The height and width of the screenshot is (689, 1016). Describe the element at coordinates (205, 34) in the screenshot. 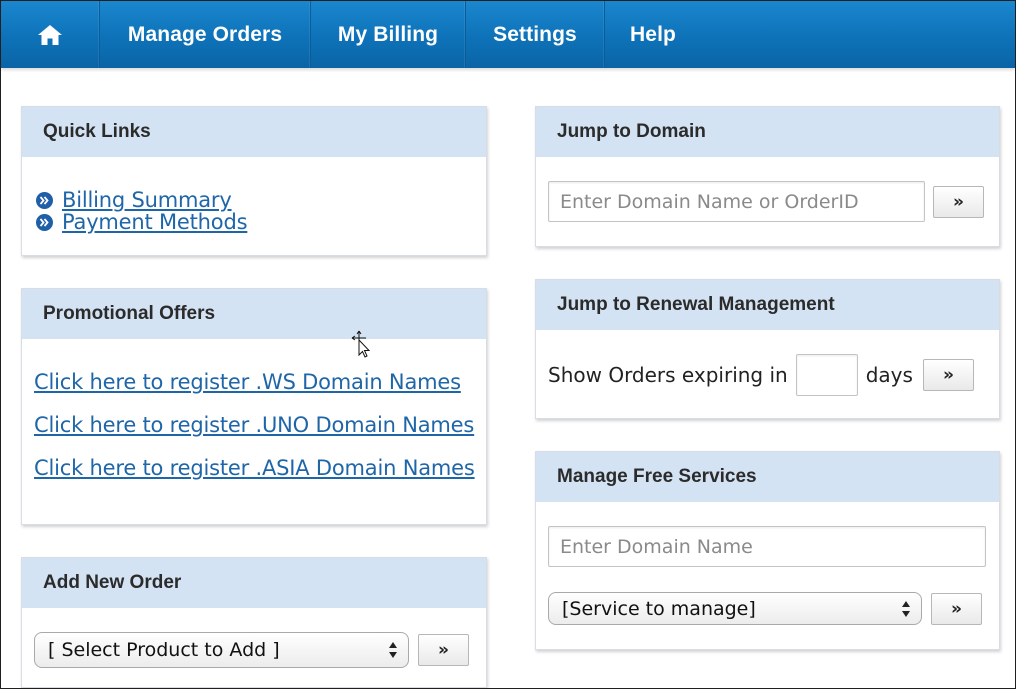

I see `nav-manage-orders: Manage Orders` at that location.